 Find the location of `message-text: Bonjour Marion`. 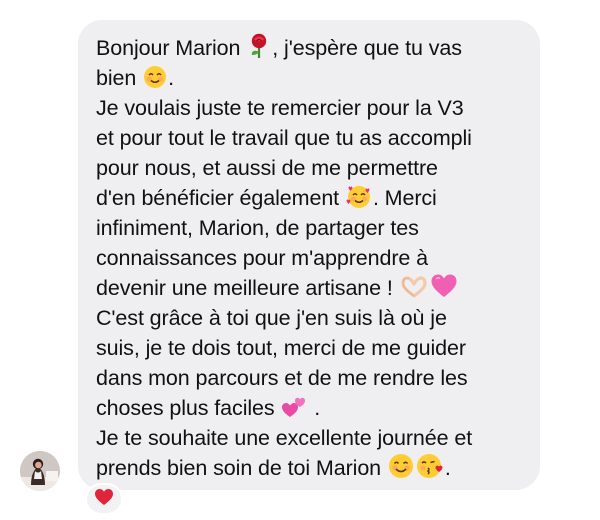

message-text: Bonjour Marion is located at coordinates (171, 48).